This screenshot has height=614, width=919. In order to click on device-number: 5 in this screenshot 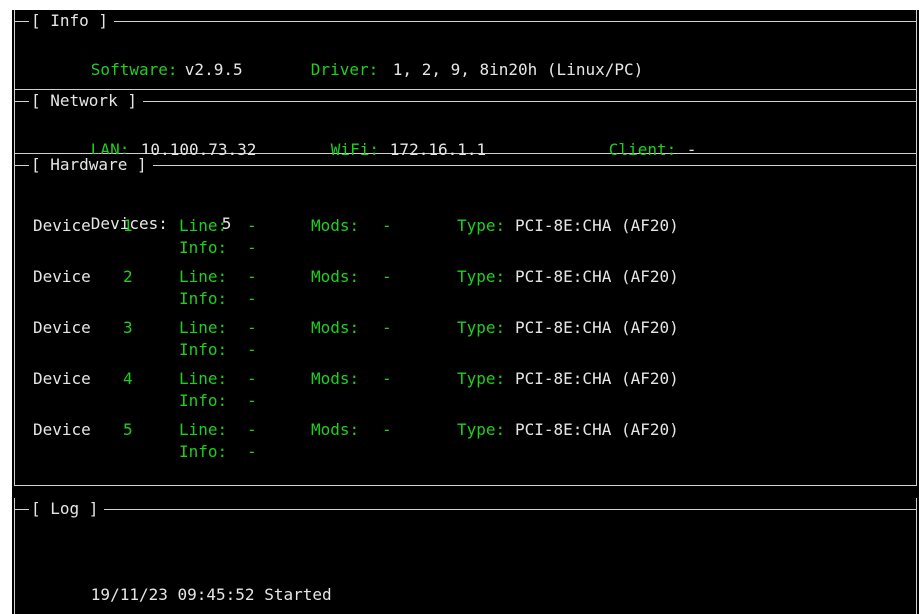, I will do `click(128, 429)`.